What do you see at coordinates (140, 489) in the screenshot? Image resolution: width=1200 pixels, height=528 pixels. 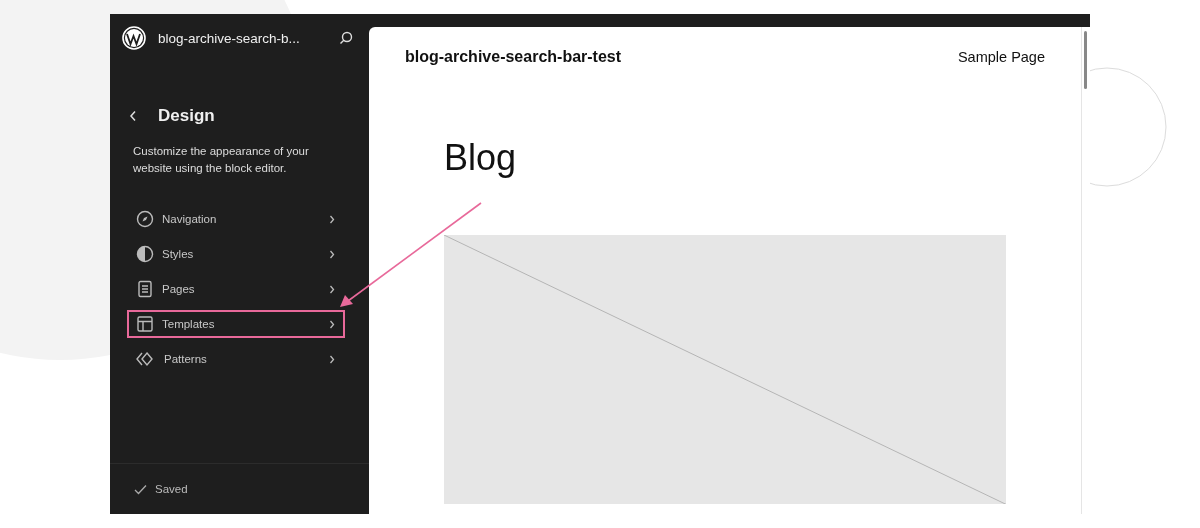 I see `check-icon` at bounding box center [140, 489].